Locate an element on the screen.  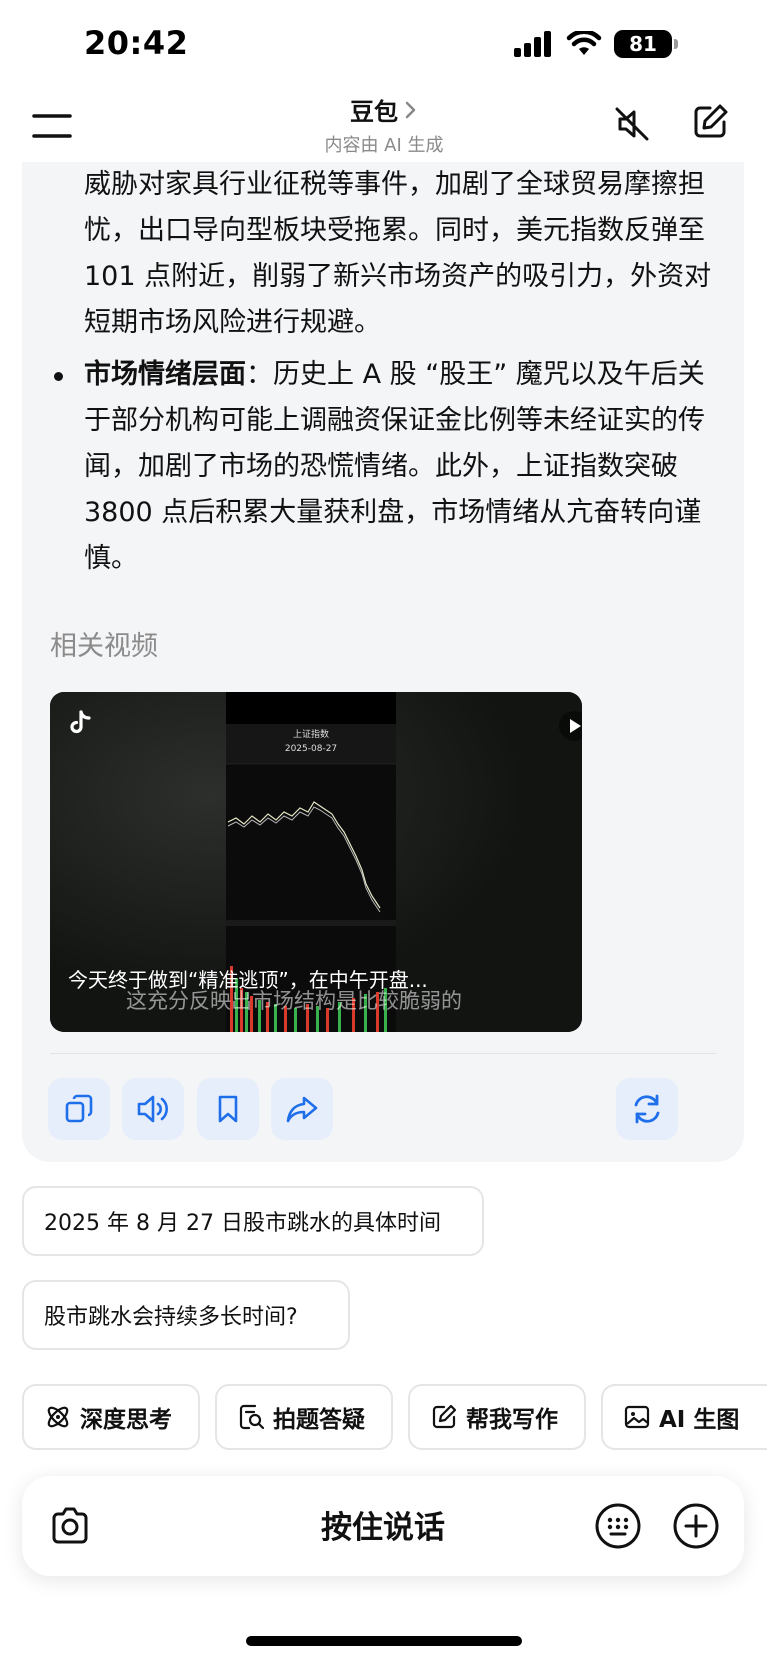
hold-to-talk-button: 按住说话 is located at coordinates (383, 1524).